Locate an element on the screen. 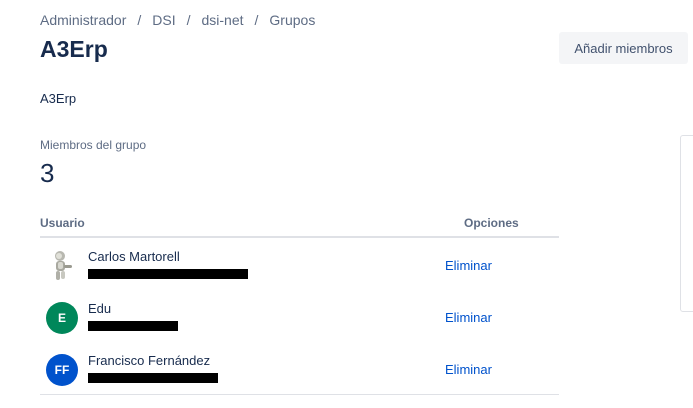 This screenshot has height=408, width=693. avatar: FF is located at coordinates (62, 370).